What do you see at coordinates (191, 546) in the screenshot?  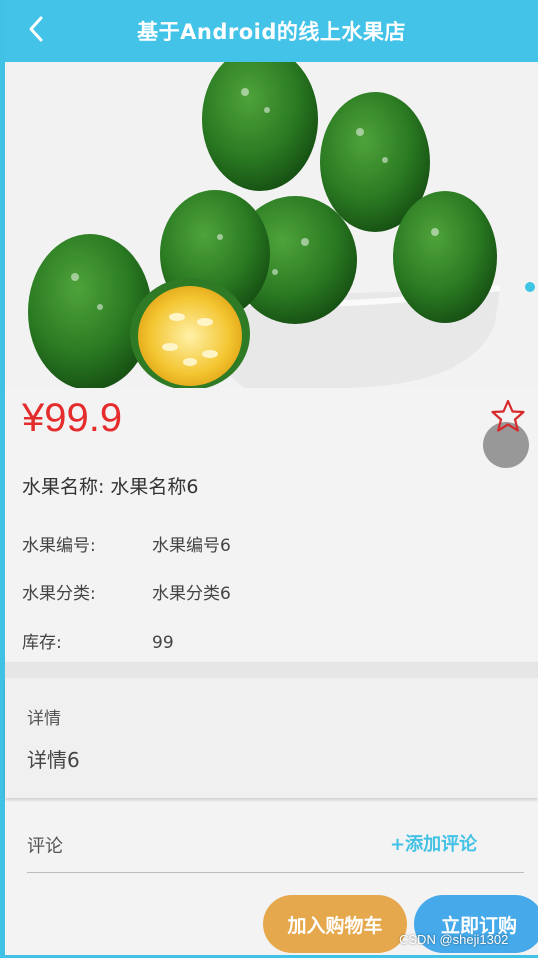 I see `field-value: 水果编号6` at bounding box center [191, 546].